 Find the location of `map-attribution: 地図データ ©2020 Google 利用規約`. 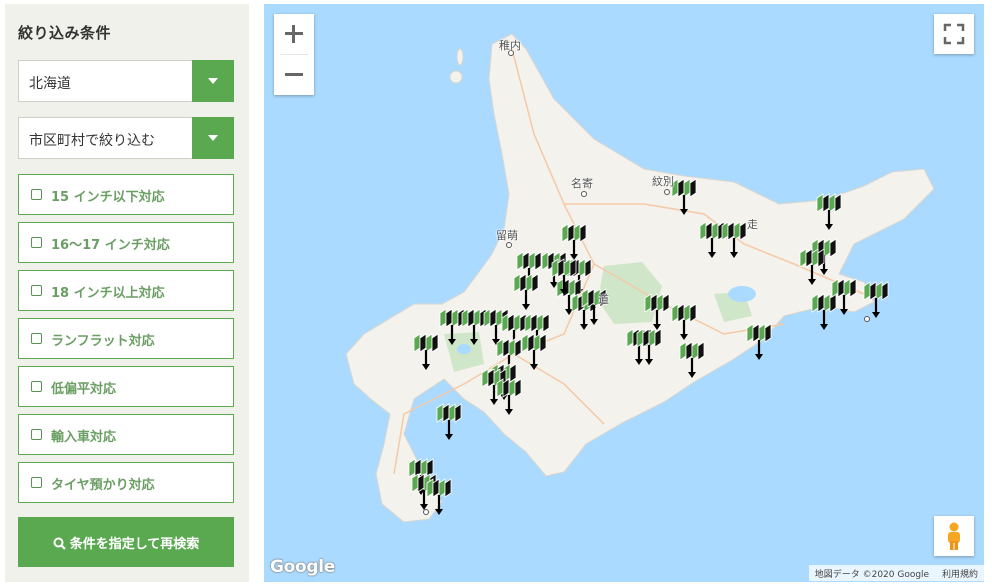

map-attribution: 地図データ ©2020 Google 利用規約 is located at coordinates (896, 573).